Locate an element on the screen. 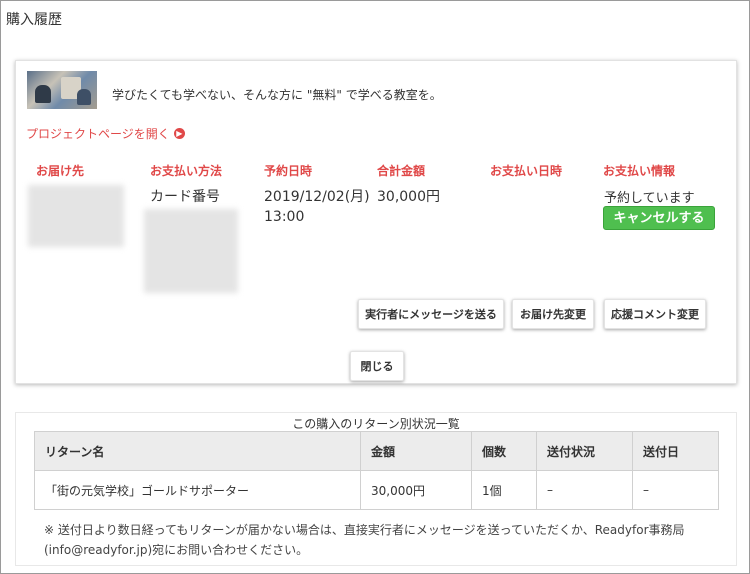 The image size is (750, 574). project-page-link: プロジェクトページを開く ▶ is located at coordinates (105, 133).